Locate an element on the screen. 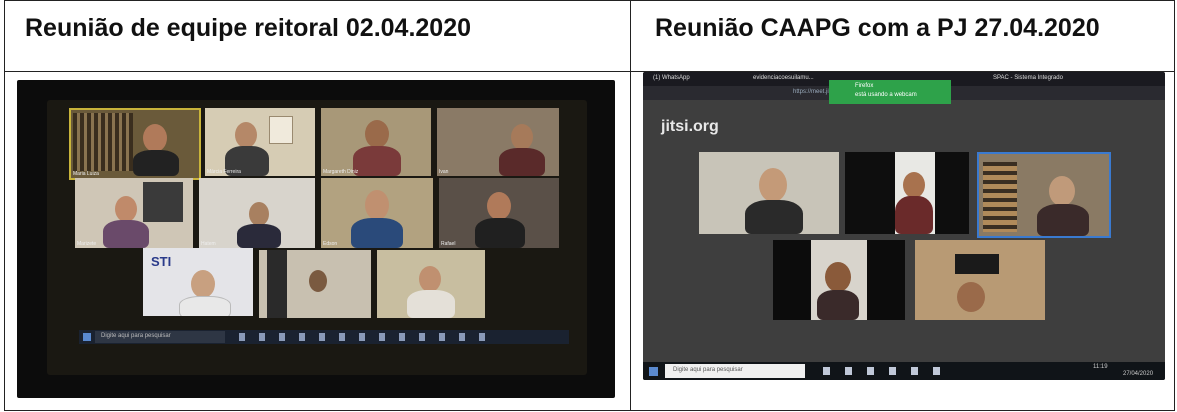  left-header-cell: Reunião de equipe reitoral 02.04.2020 is located at coordinates (317, 36).